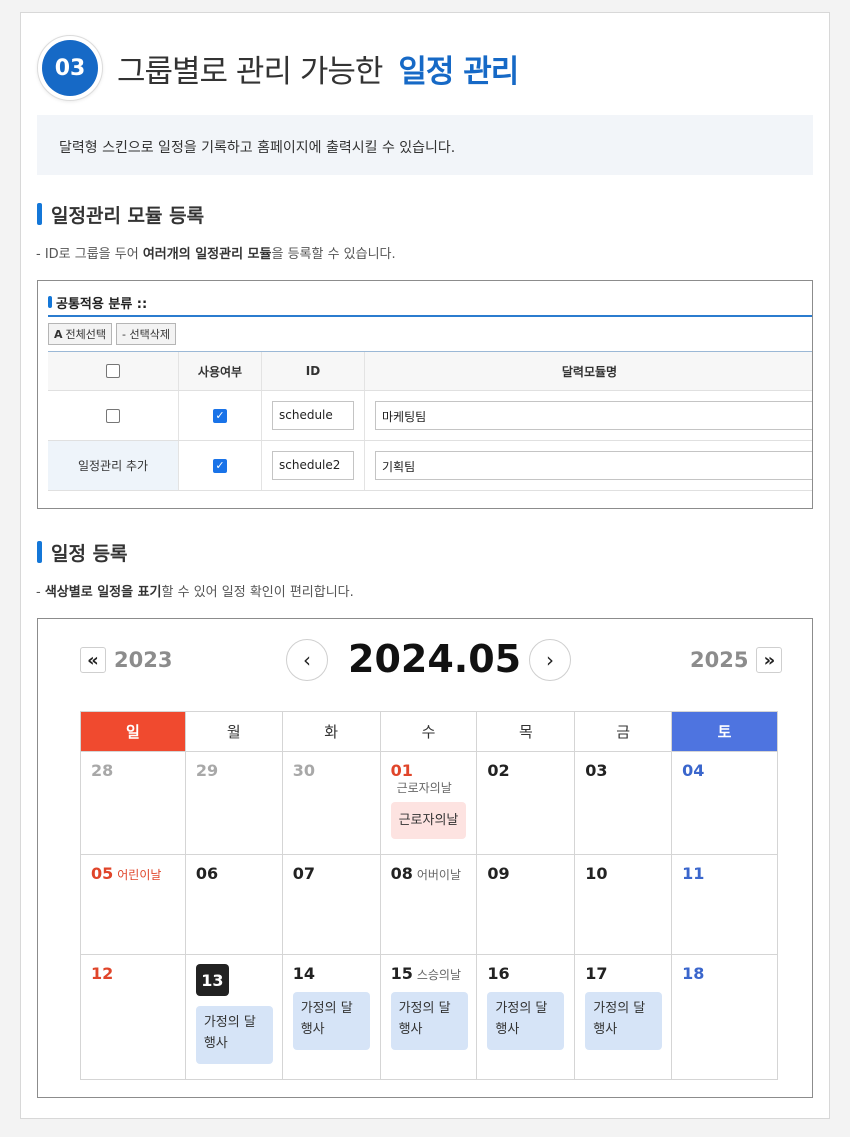  I want to click on calendar-week: 05 어린이날 06 07 08 어버이날 09 10 11, so click(429, 905).